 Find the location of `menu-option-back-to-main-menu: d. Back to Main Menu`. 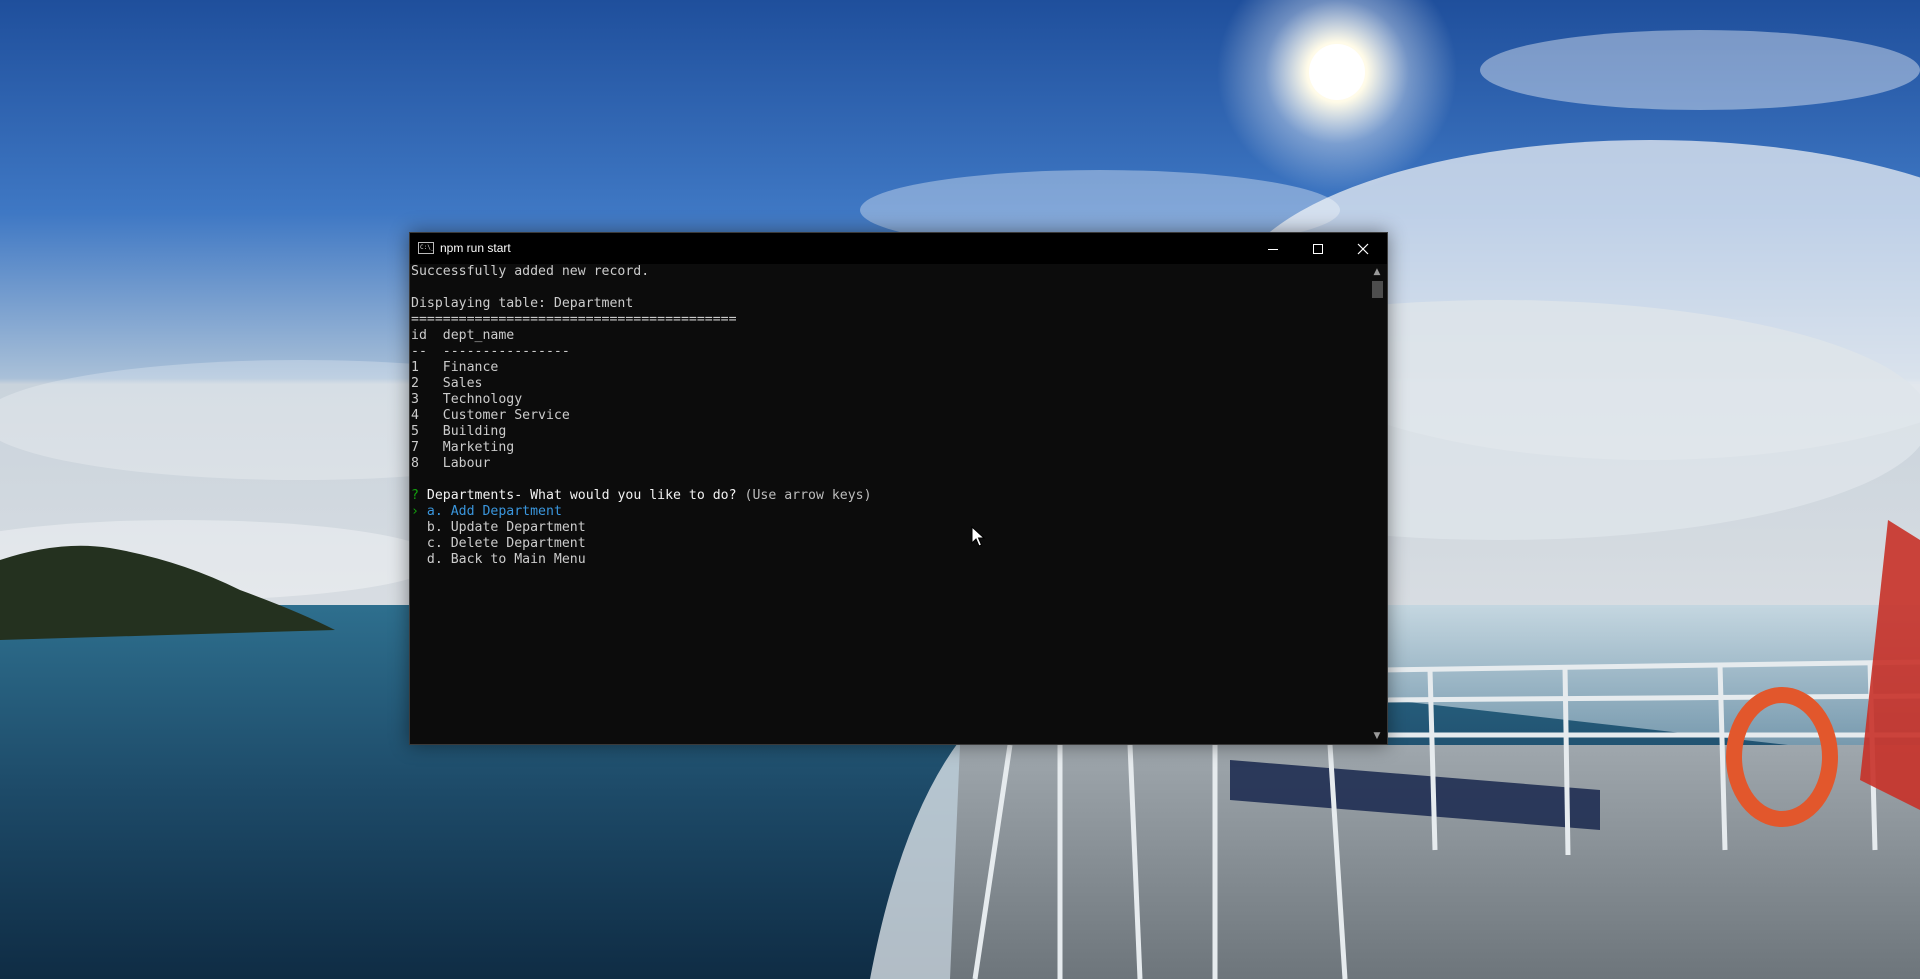

menu-option-back-to-main-menu: d. Back to Main Menu is located at coordinates (498, 560).